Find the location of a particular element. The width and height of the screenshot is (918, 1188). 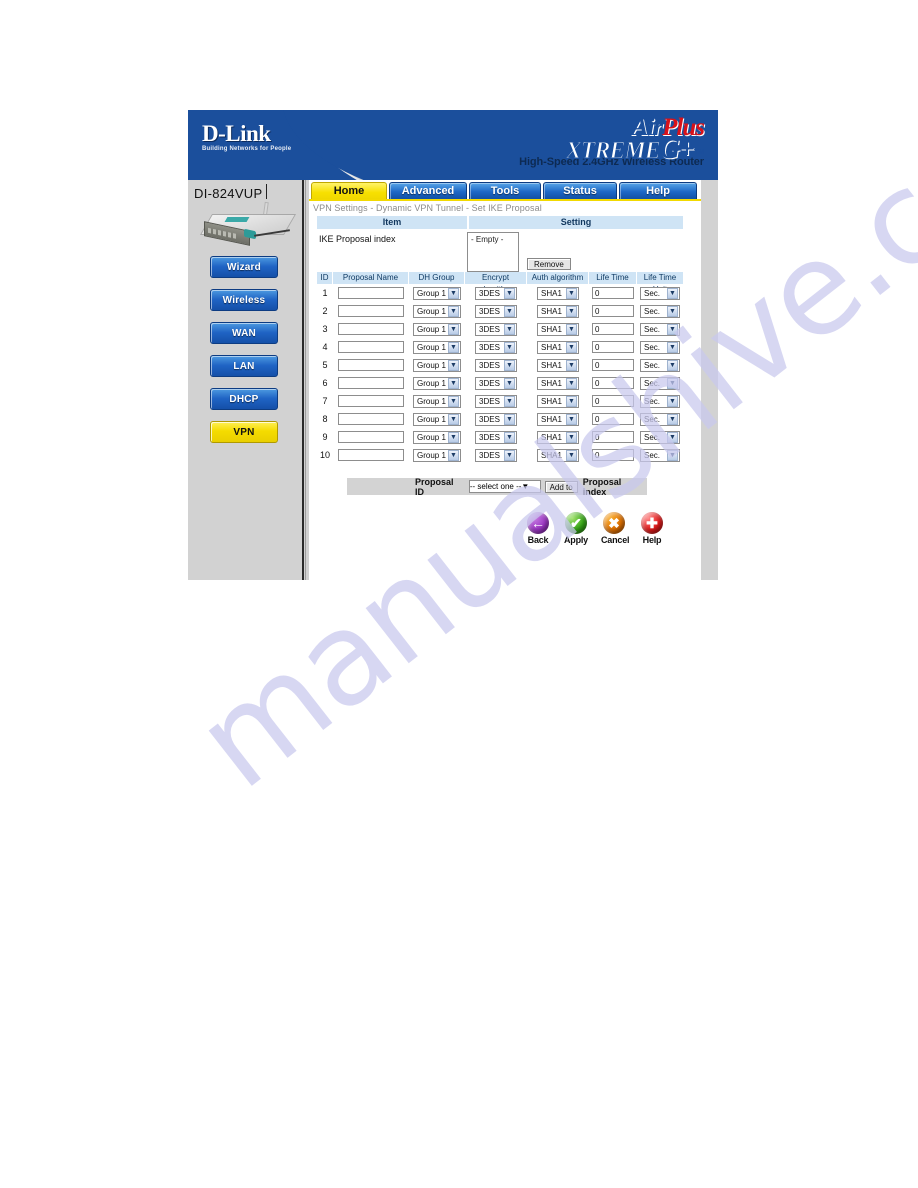

back-button: ← Back is located at coordinates (538, 528).